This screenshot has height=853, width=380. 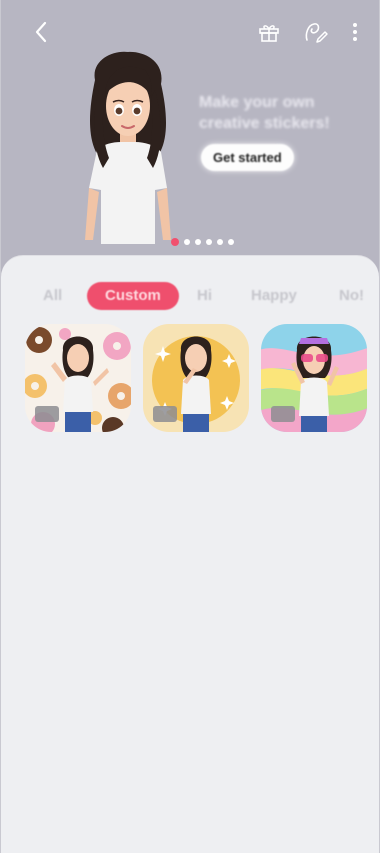 I want to click on category-tabs: All Custom Hi Happy No!, so click(x=190, y=297).